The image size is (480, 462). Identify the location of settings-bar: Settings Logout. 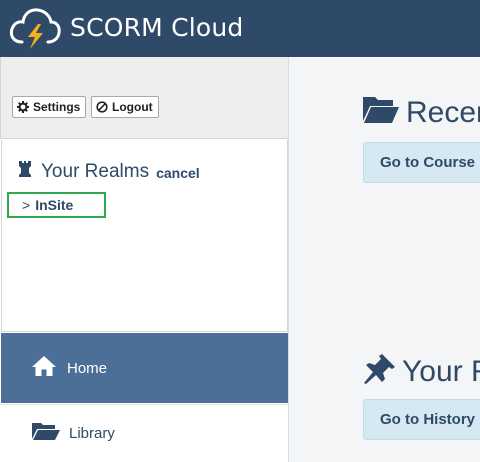
(144, 98).